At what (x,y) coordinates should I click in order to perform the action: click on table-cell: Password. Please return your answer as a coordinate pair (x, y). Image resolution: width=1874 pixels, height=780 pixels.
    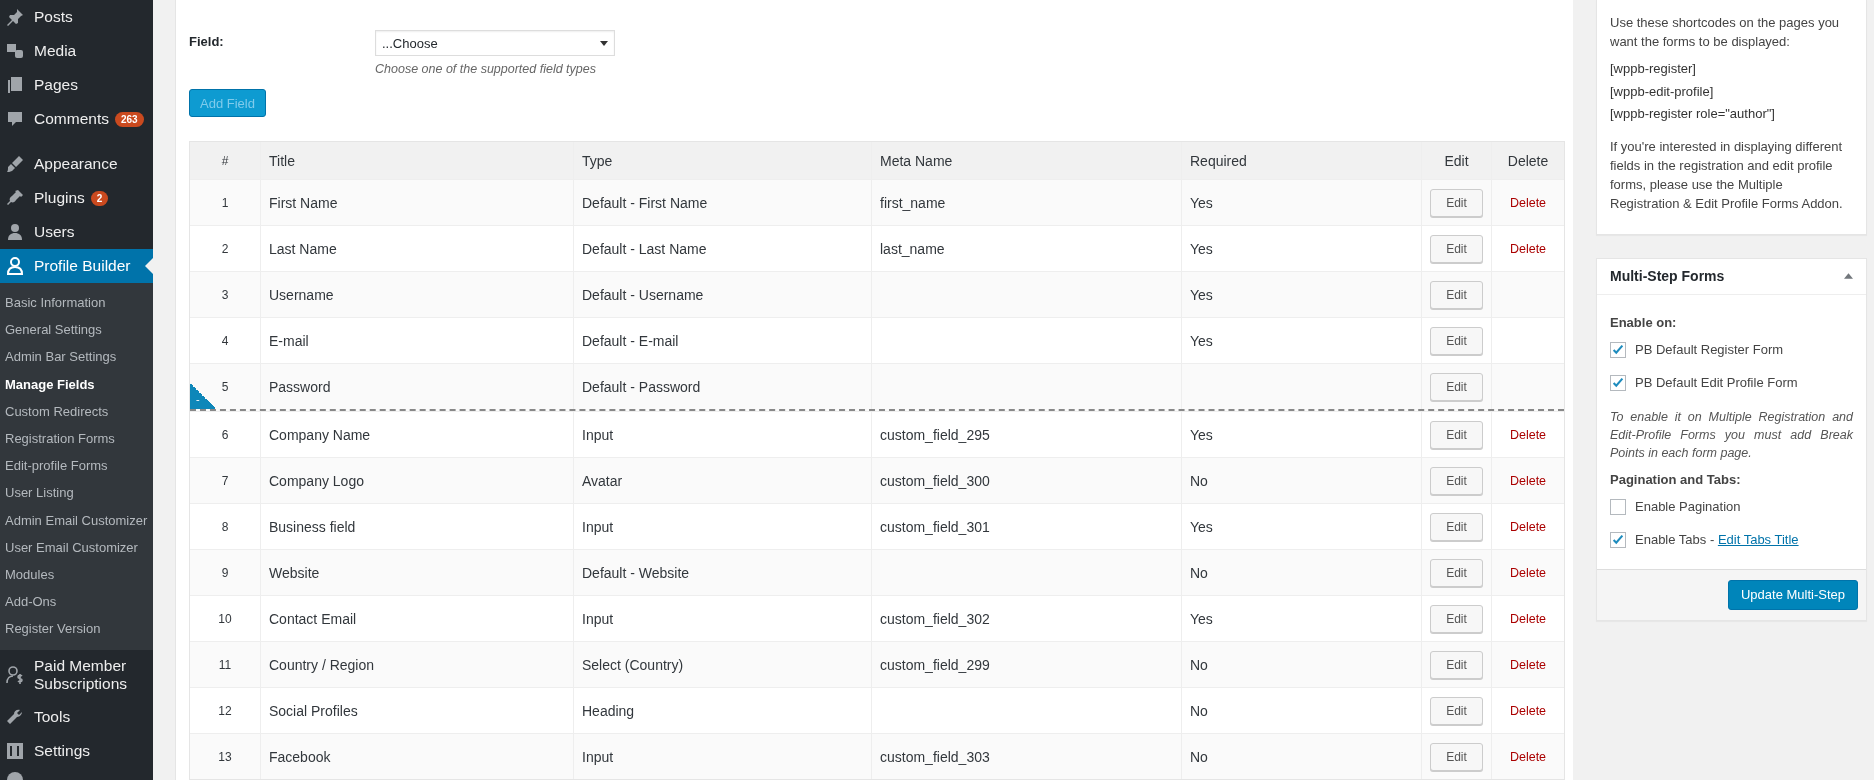
    Looking at the image, I should click on (300, 386).